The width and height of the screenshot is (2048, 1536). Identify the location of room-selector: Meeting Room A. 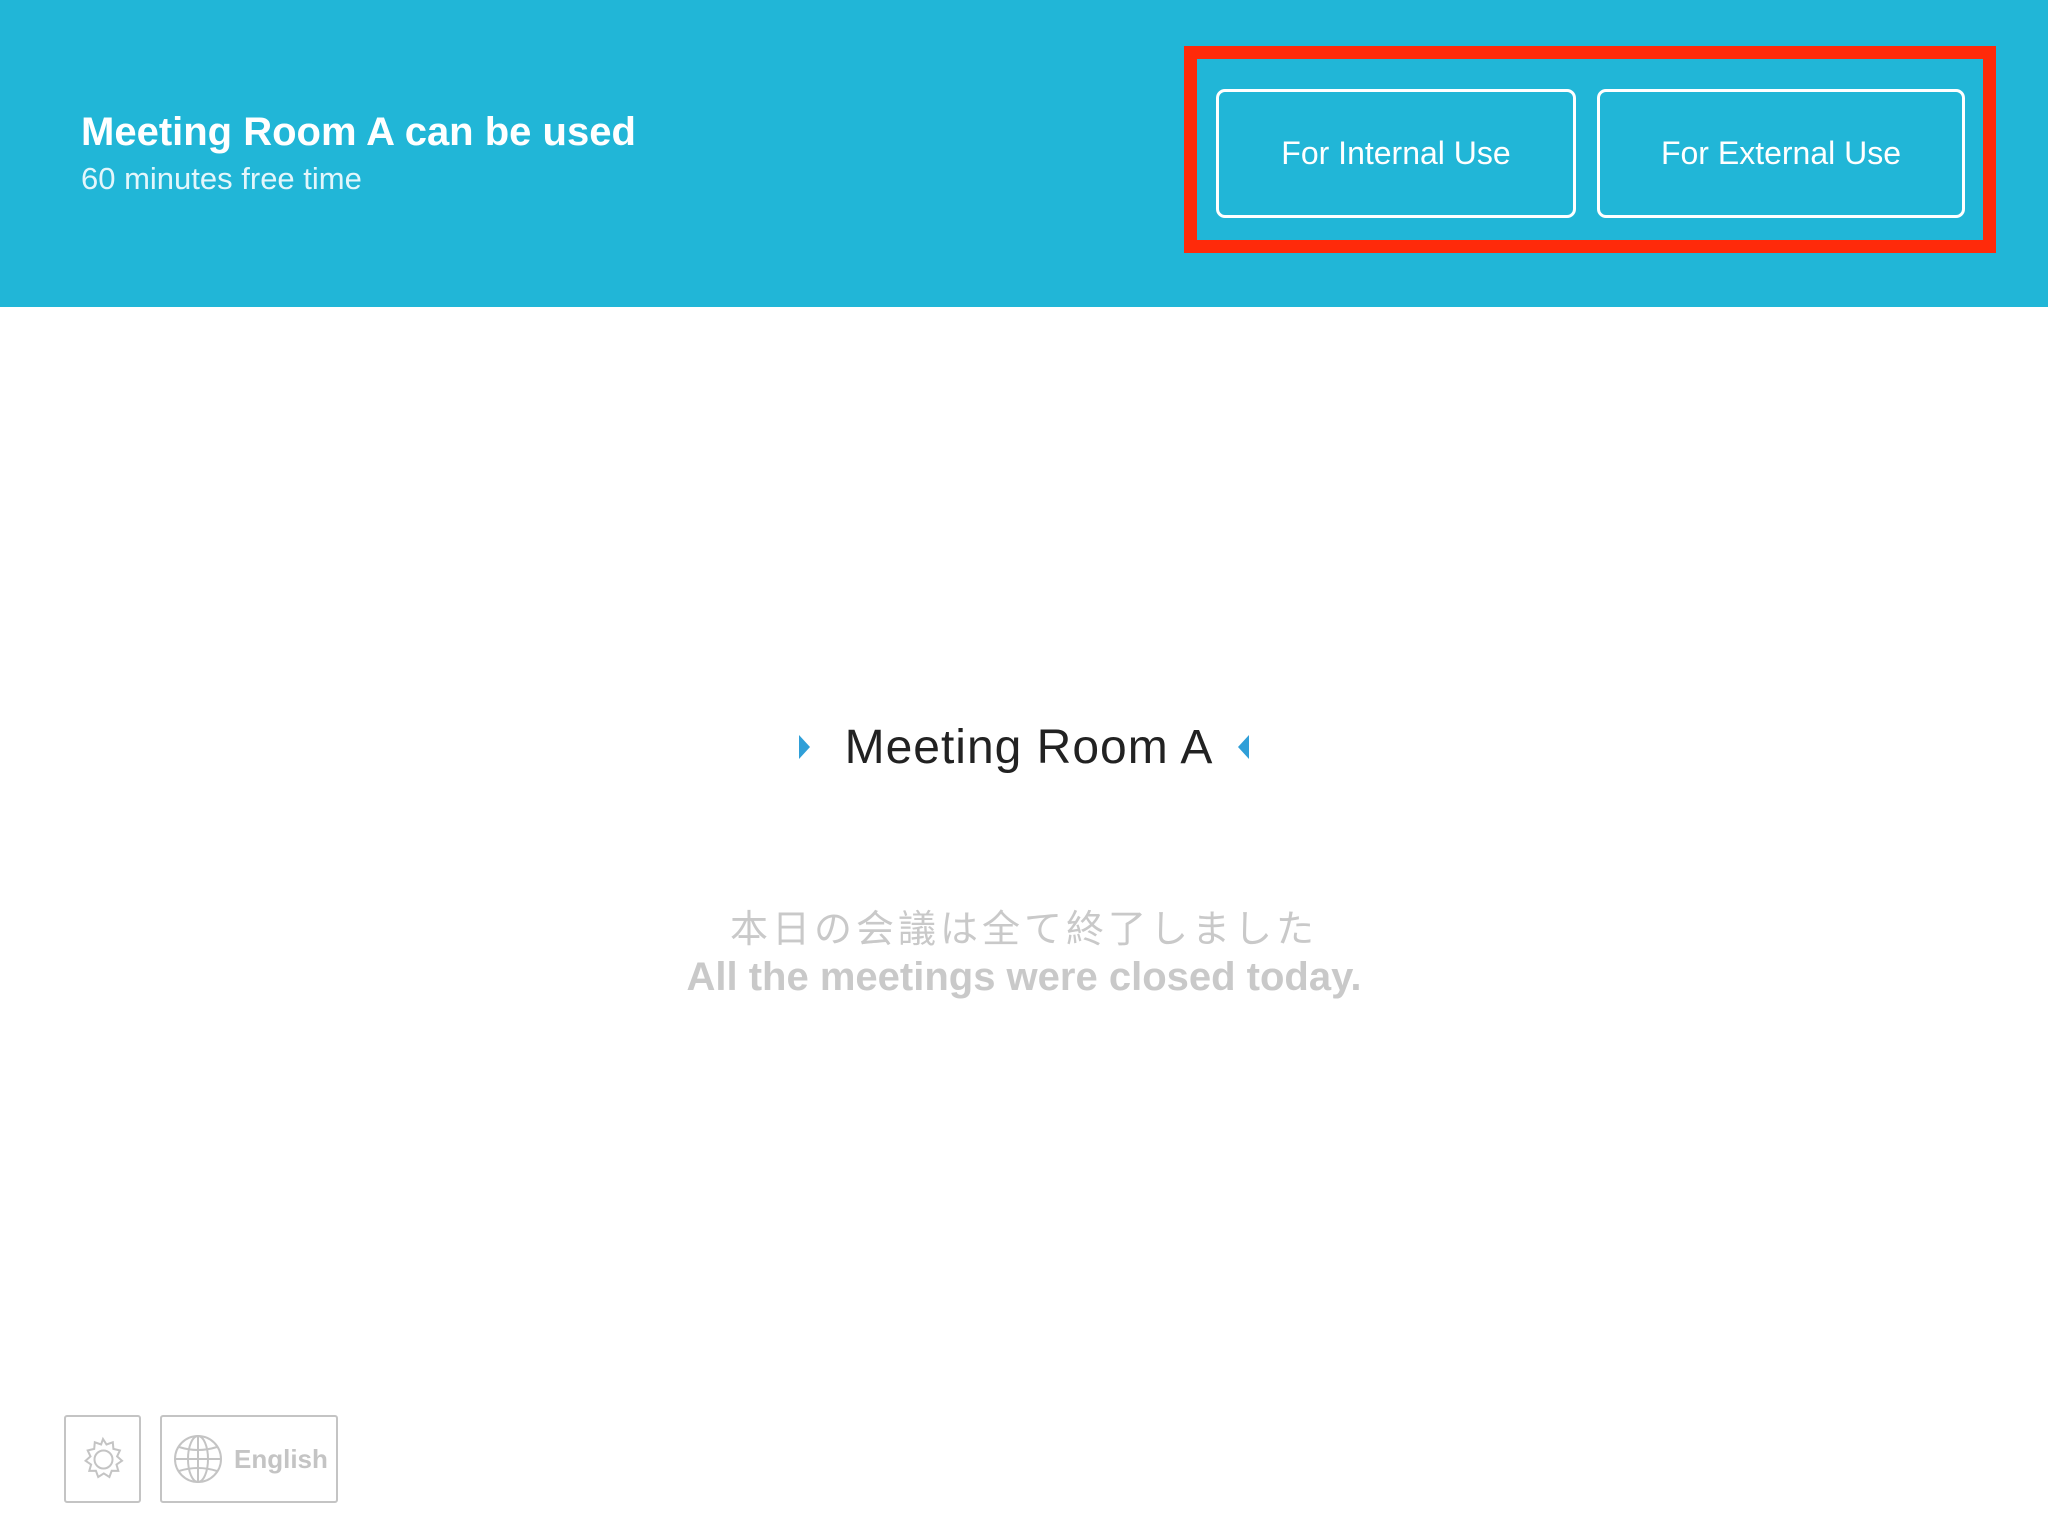
(1024, 747).